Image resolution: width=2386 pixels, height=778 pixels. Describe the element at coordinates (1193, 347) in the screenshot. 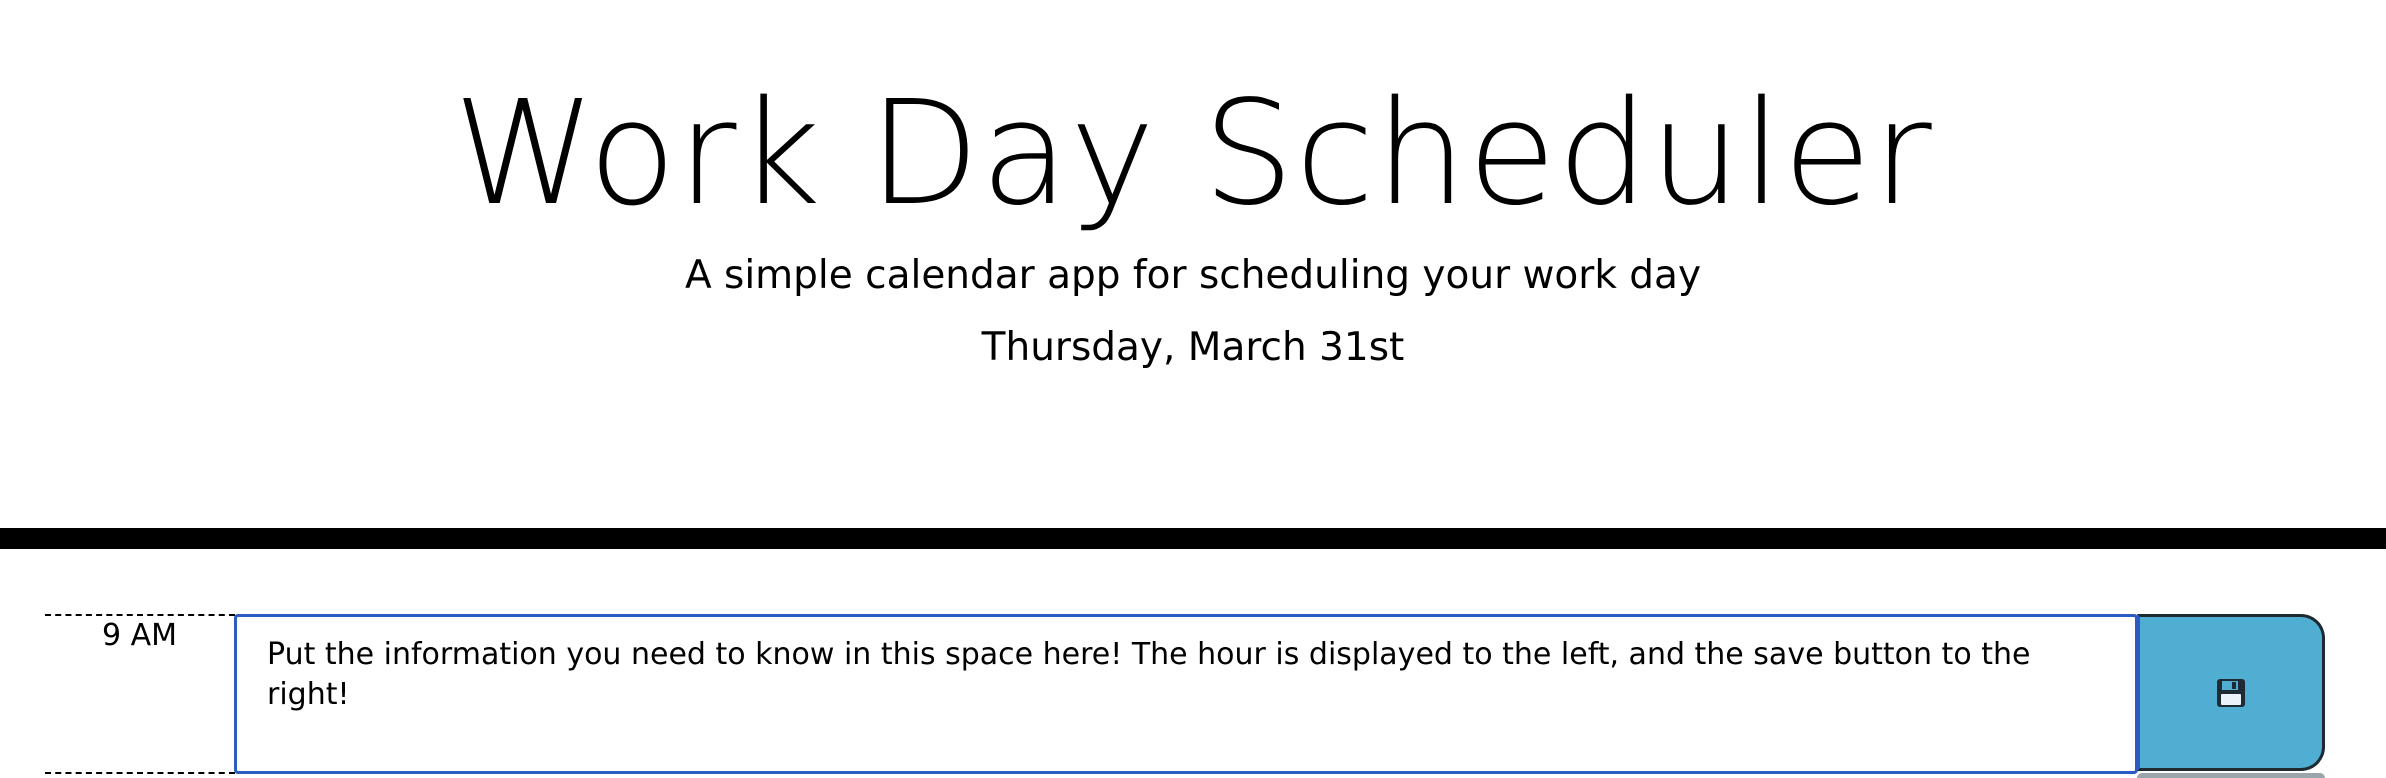

I see `current-day: Thursday, March 31st` at that location.